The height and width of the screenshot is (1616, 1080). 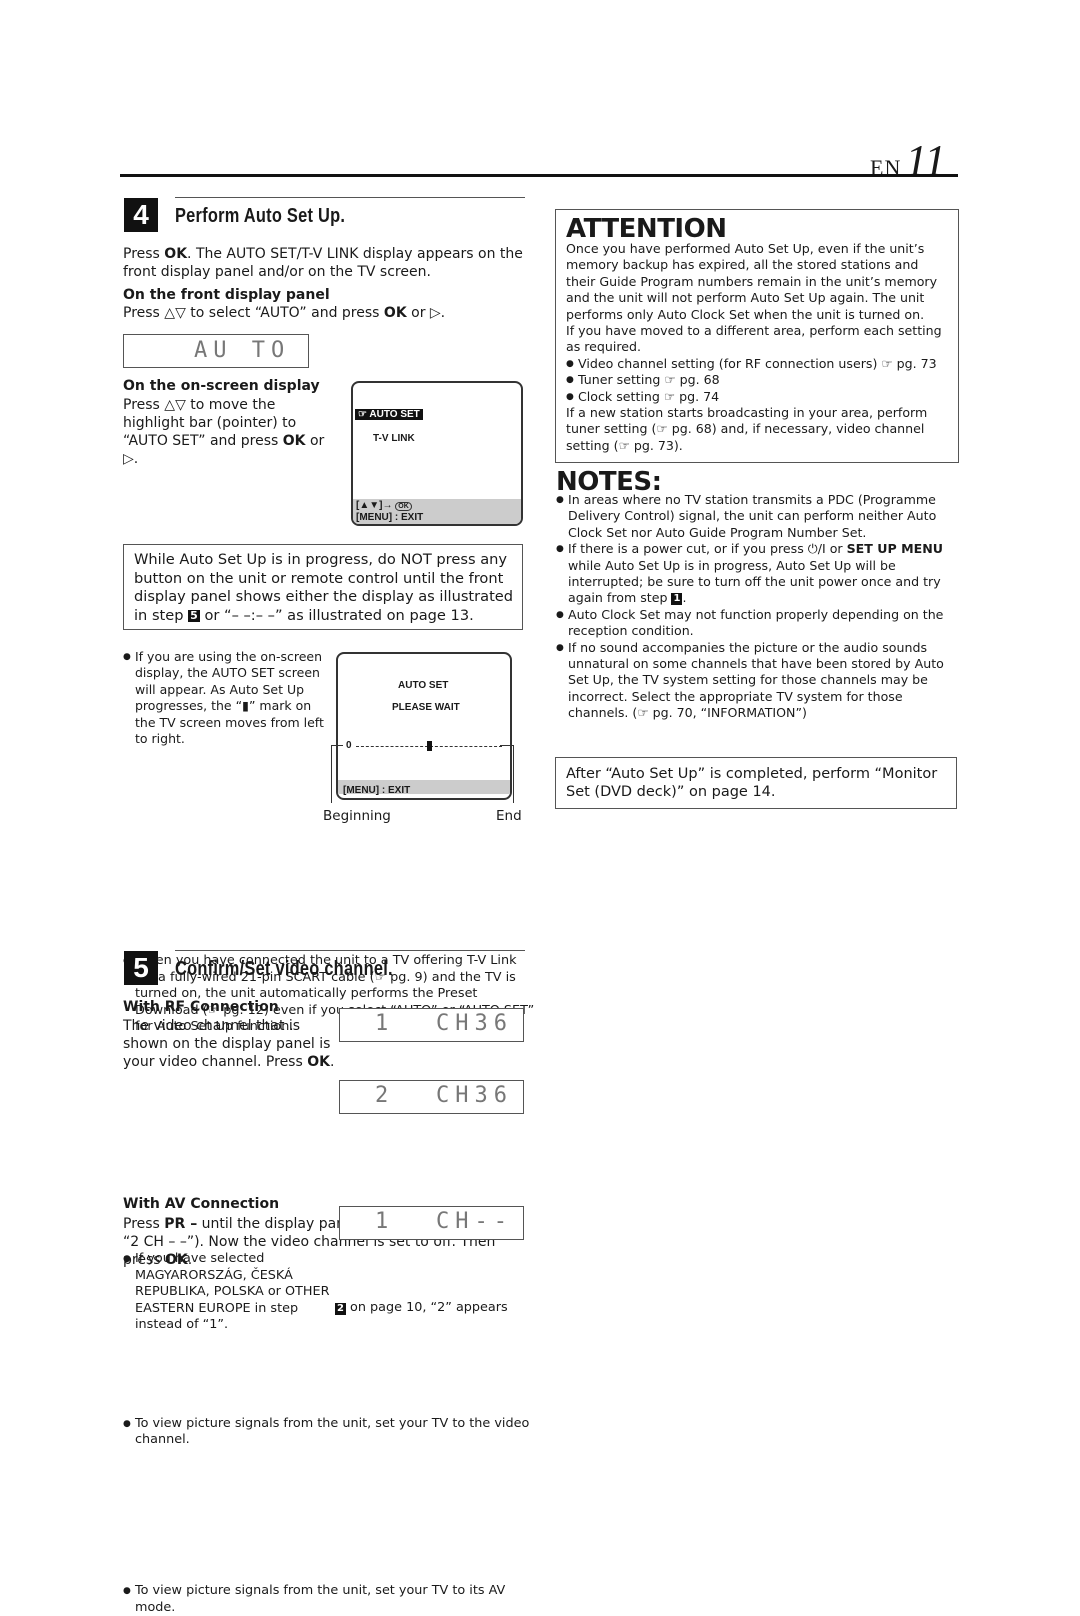 What do you see at coordinates (437, 511) in the screenshot?
I see `osd-hint-bar: [▲▼]→ OK [MENU] : EXIT` at bounding box center [437, 511].